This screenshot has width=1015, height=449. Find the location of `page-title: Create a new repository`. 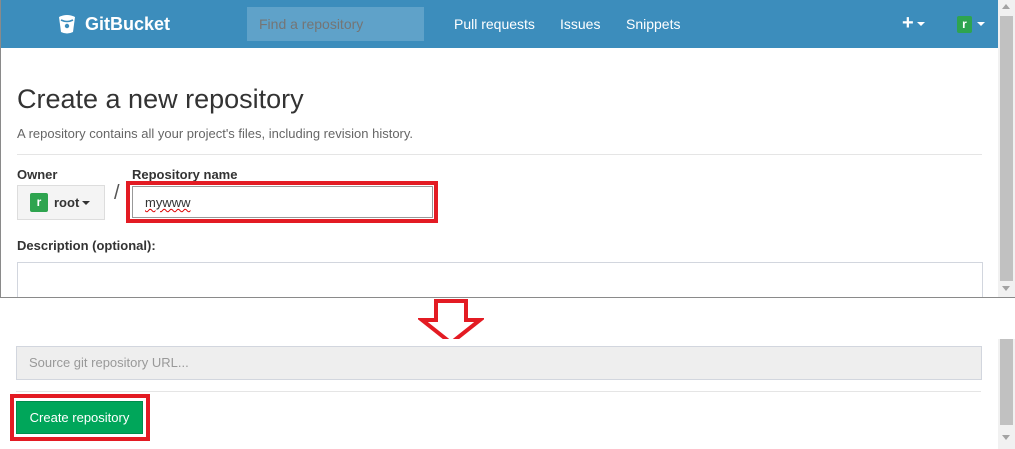

page-title: Create a new repository is located at coordinates (160, 99).